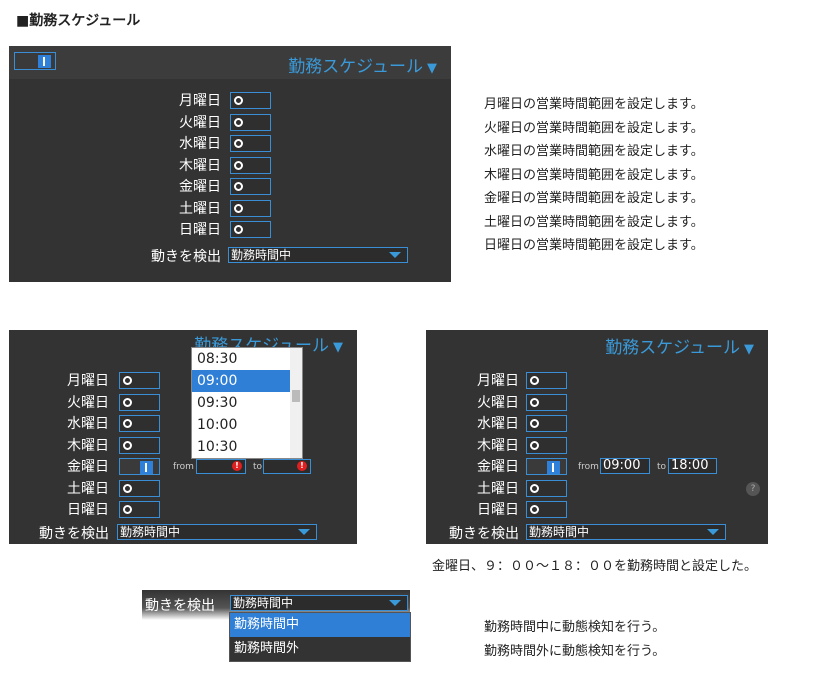 This screenshot has height=682, width=829. I want to click on to-time-input: 18:00, so click(692, 466).